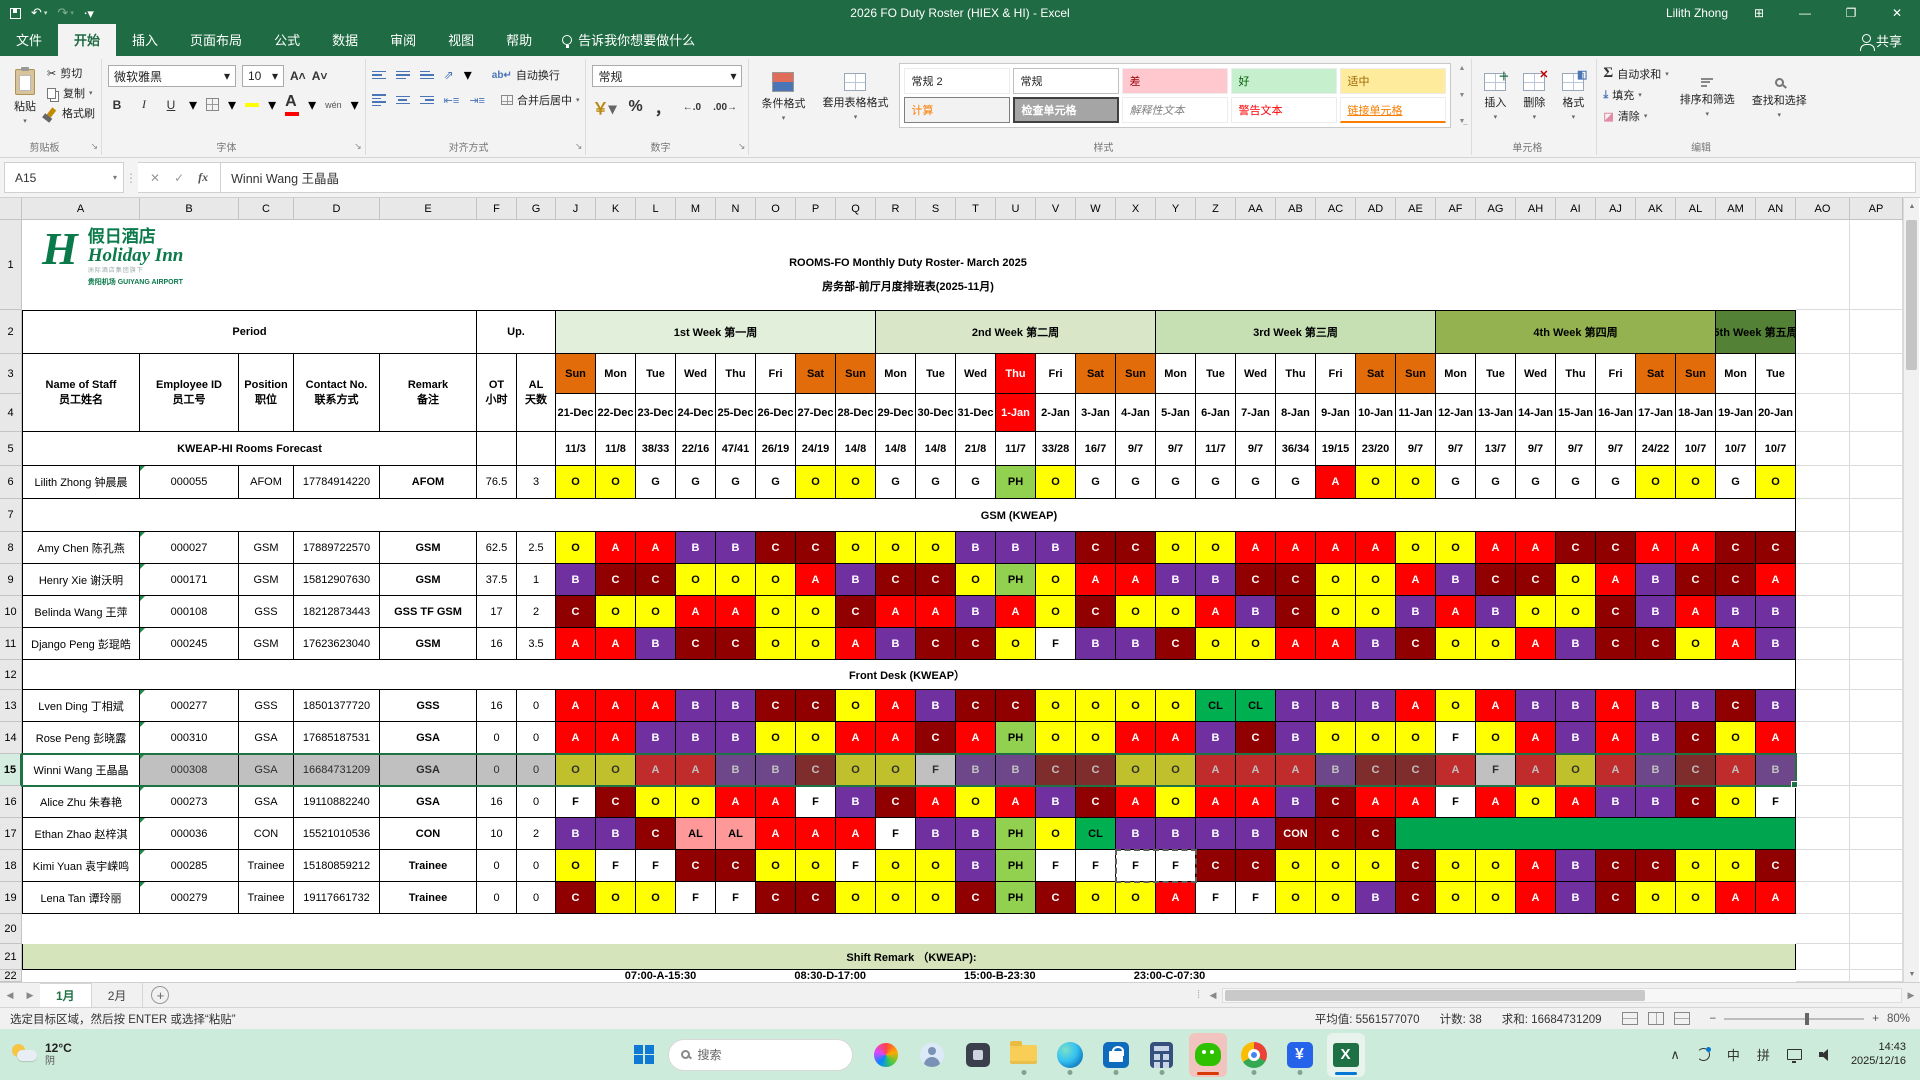 The height and width of the screenshot is (1080, 1920). I want to click on cell-AP3, so click(1876, 374).